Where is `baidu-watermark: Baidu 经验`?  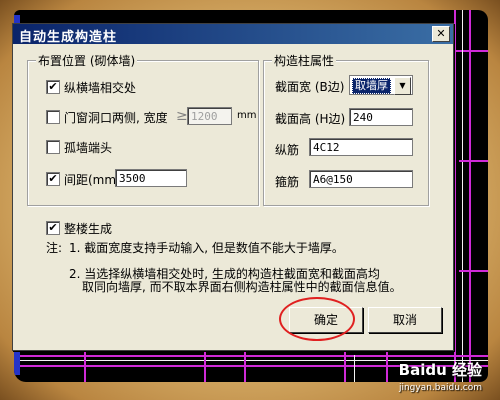 baidu-watermark: Baidu 经验 is located at coordinates (440, 370).